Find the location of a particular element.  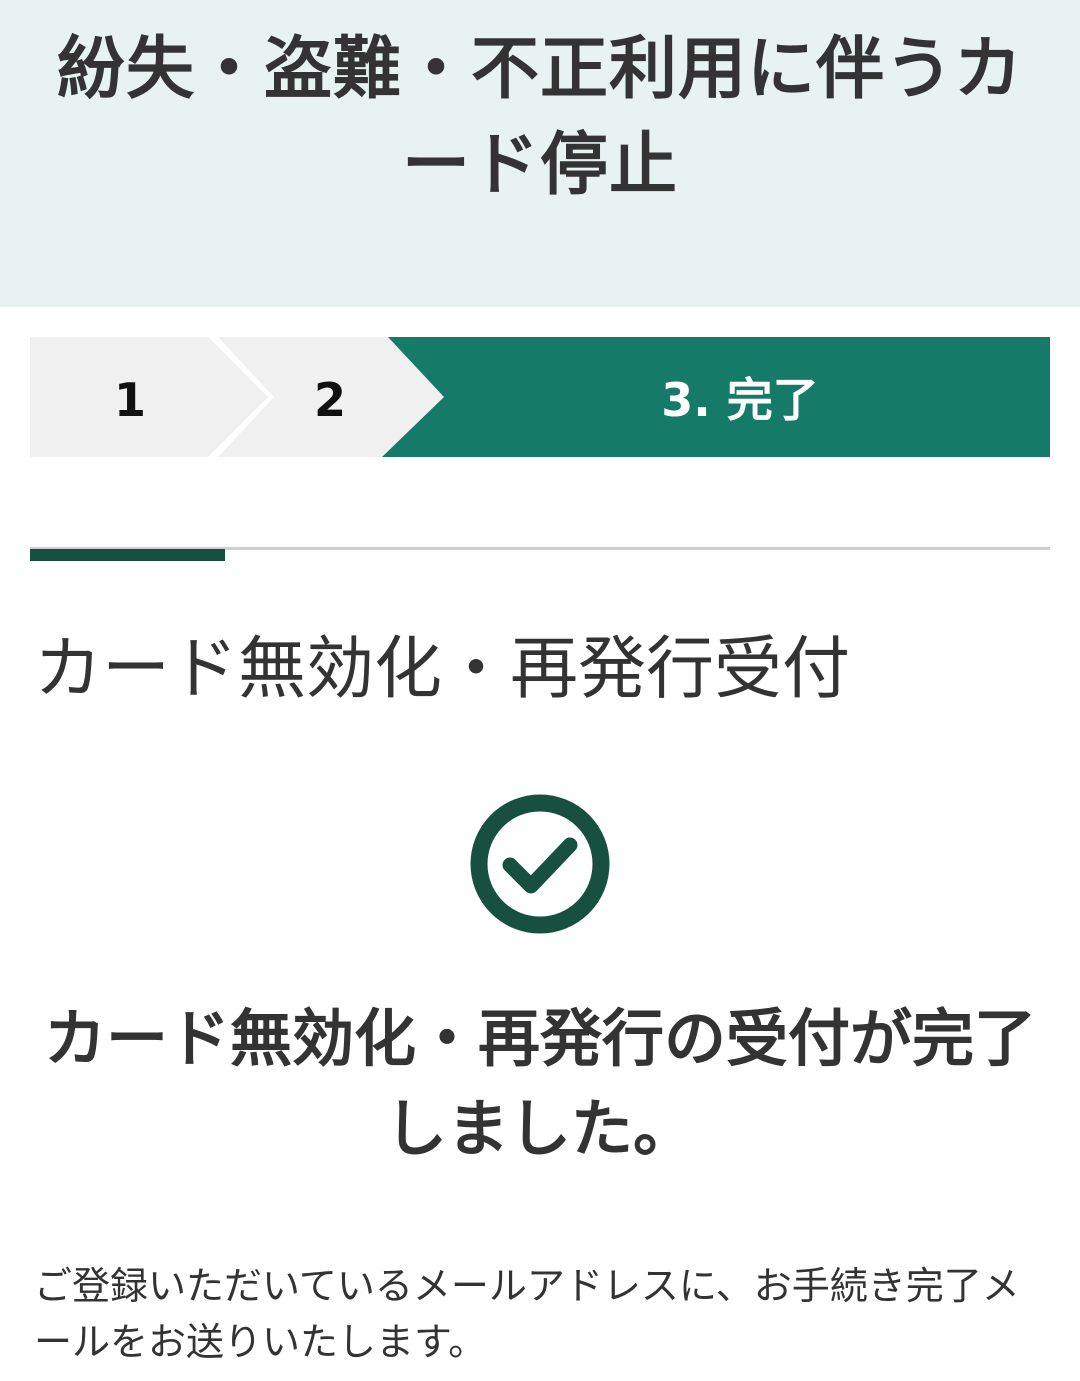

page-title: 紛失・盗難・不正利用に伴うカード停止 is located at coordinates (539, 117).